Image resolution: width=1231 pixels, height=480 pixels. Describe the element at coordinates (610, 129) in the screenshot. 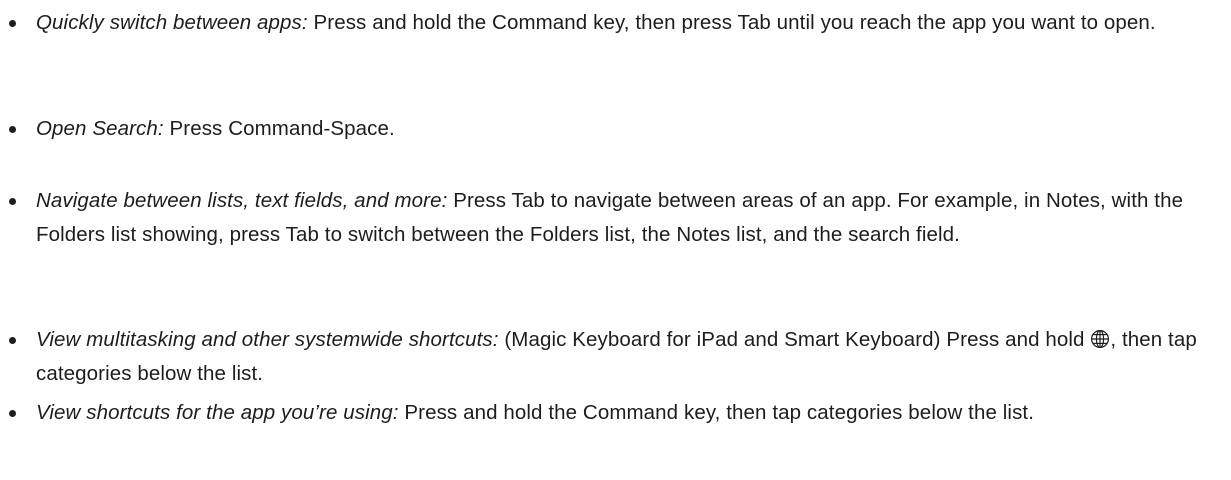

I see `list-item-open-search: Open Search: Press Command-Space.` at that location.